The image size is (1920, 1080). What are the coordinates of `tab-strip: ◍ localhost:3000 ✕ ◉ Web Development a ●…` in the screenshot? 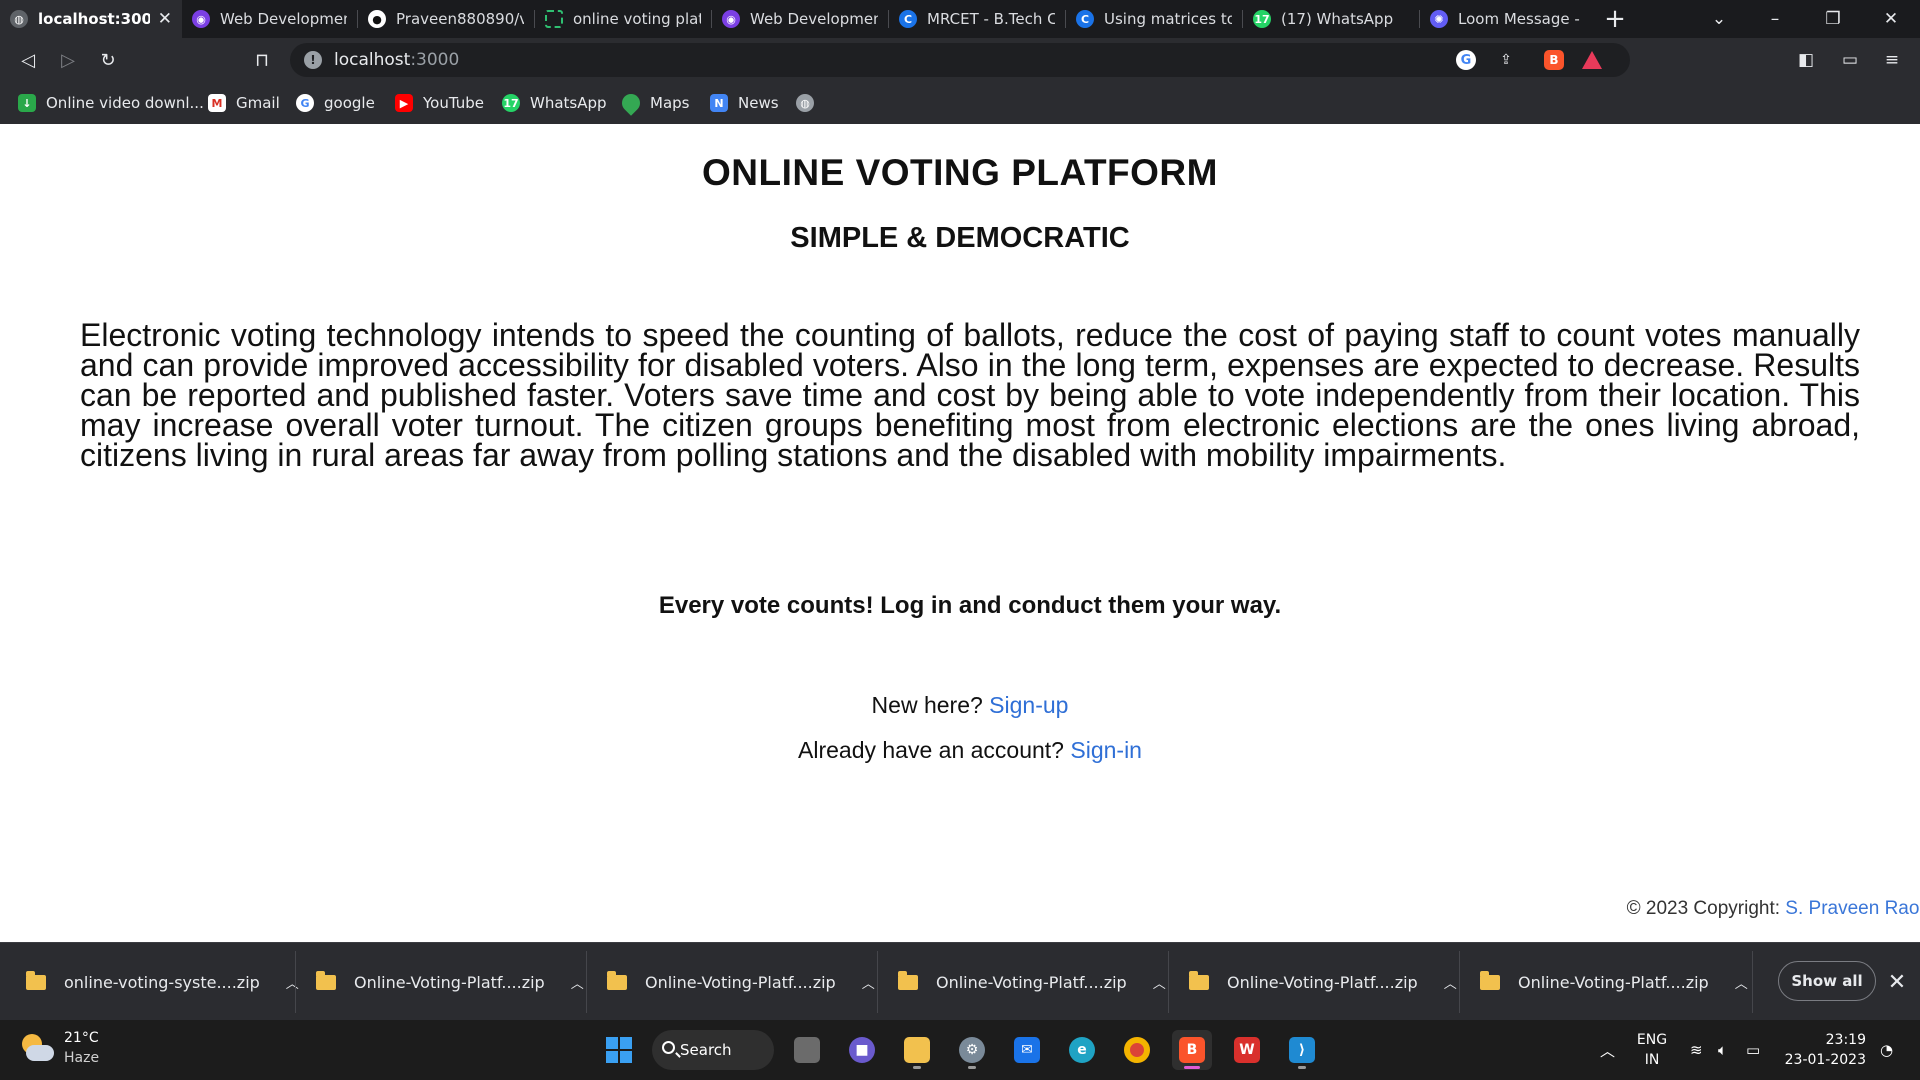 It's located at (960, 19).